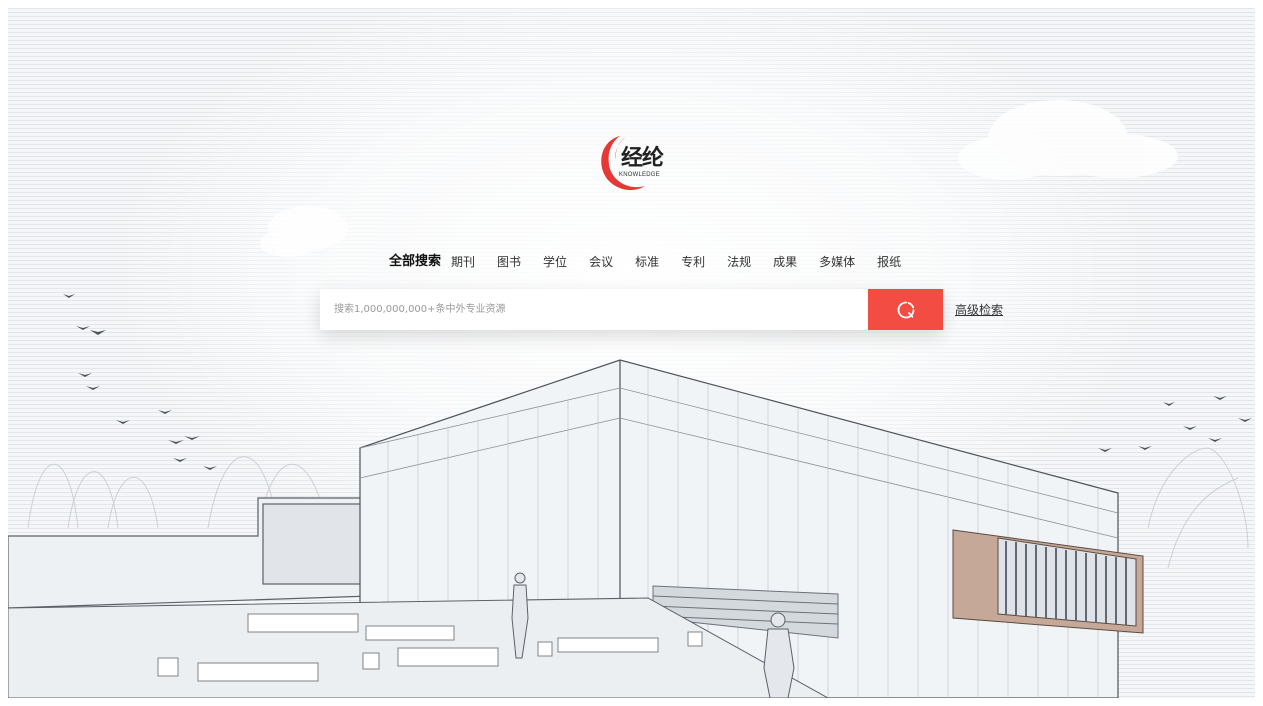  I want to click on advanced-search-link: 高级检索, so click(979, 310).